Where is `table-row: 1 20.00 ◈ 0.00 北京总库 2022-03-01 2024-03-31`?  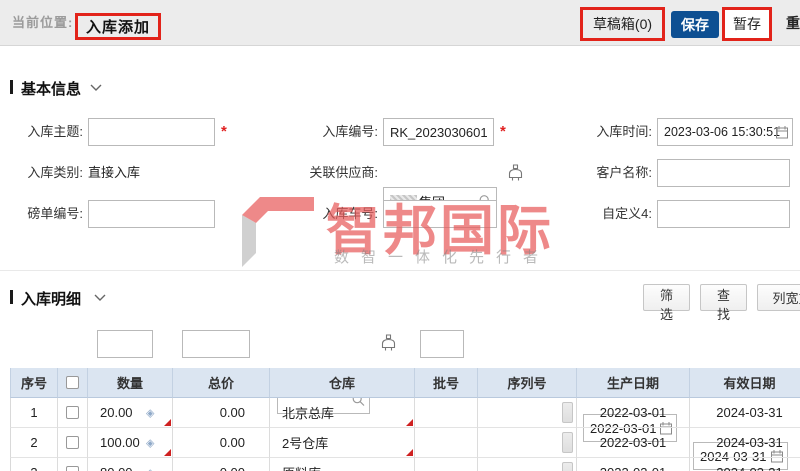
table-row: 1 20.00 ◈ 0.00 北京总库 2022-03-01 2024-03-31 is located at coordinates (405, 413).